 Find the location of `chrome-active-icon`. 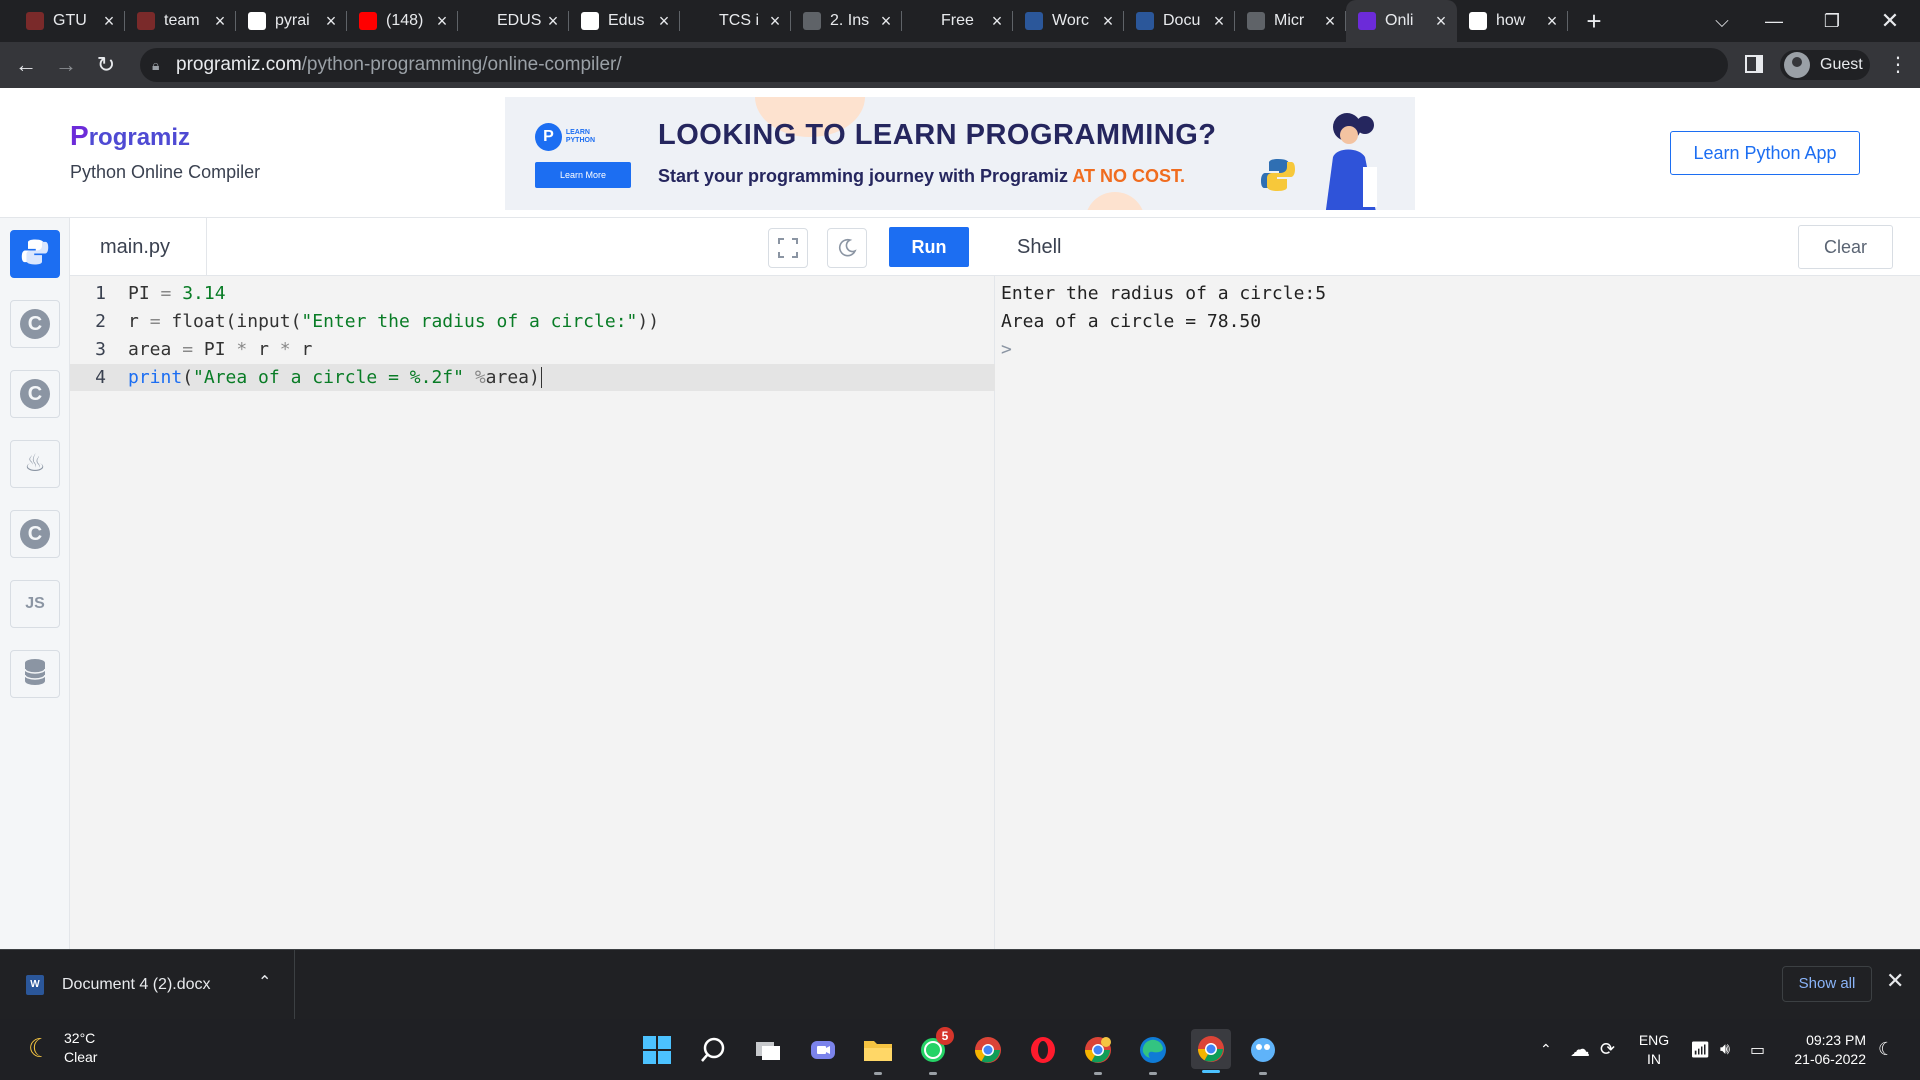

chrome-active-icon is located at coordinates (1211, 1051).